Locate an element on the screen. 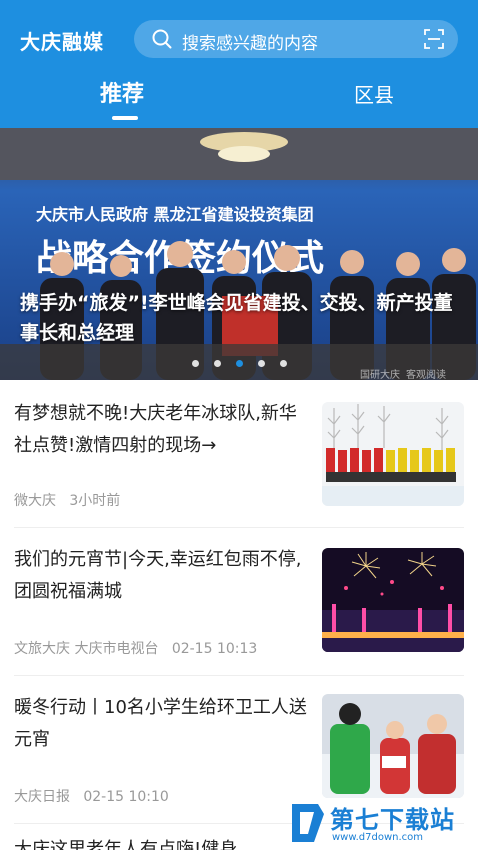 This screenshot has height=850, width=478. watermark-logo-icon is located at coordinates (308, 823).